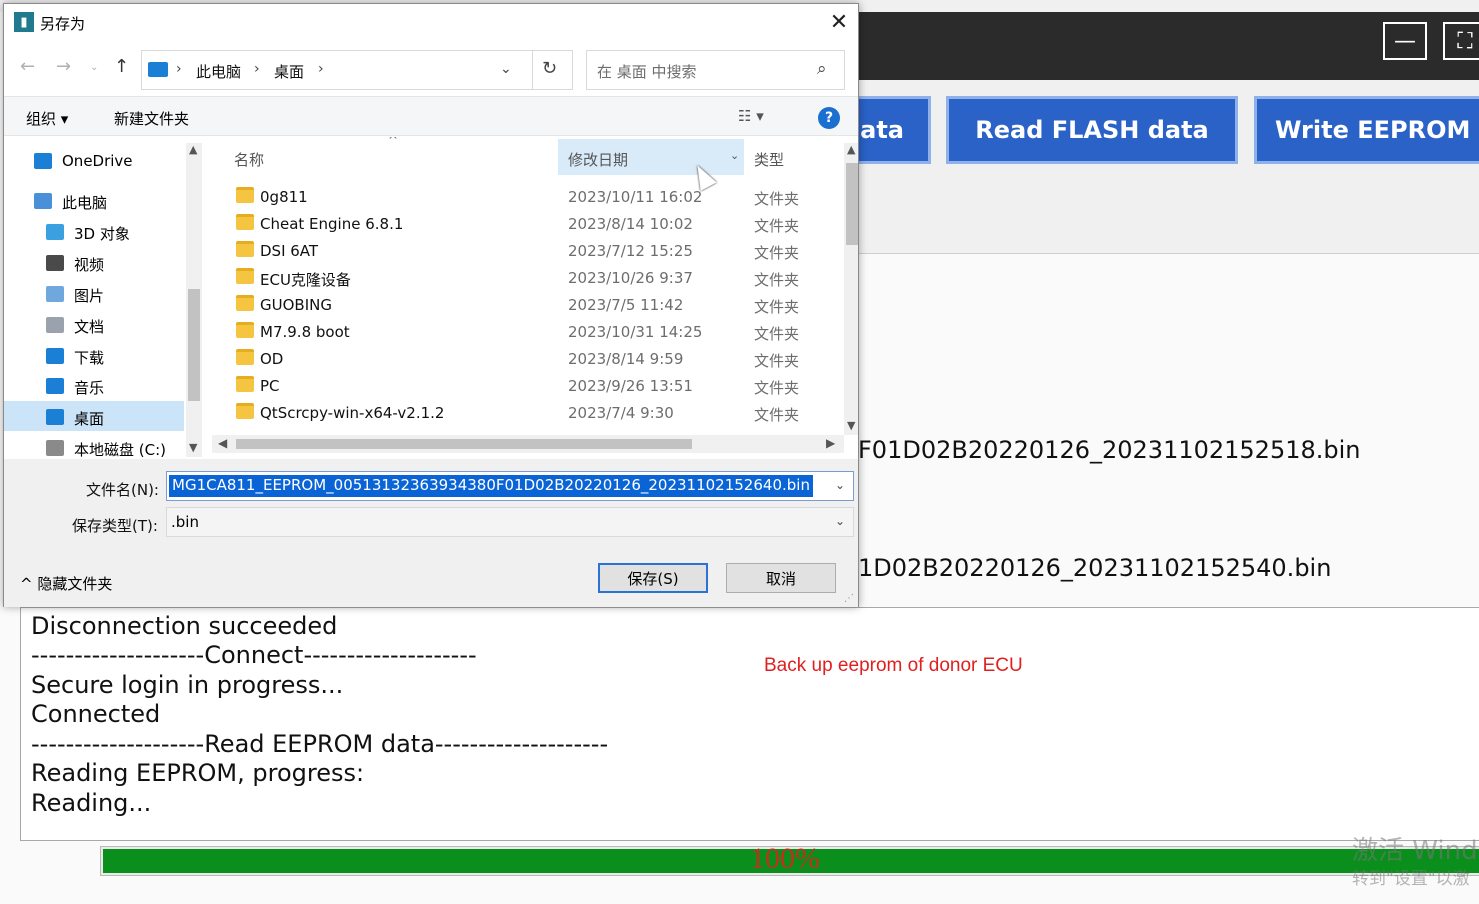 The image size is (1479, 904). I want to click on search-icon: ⌕, so click(822, 69).